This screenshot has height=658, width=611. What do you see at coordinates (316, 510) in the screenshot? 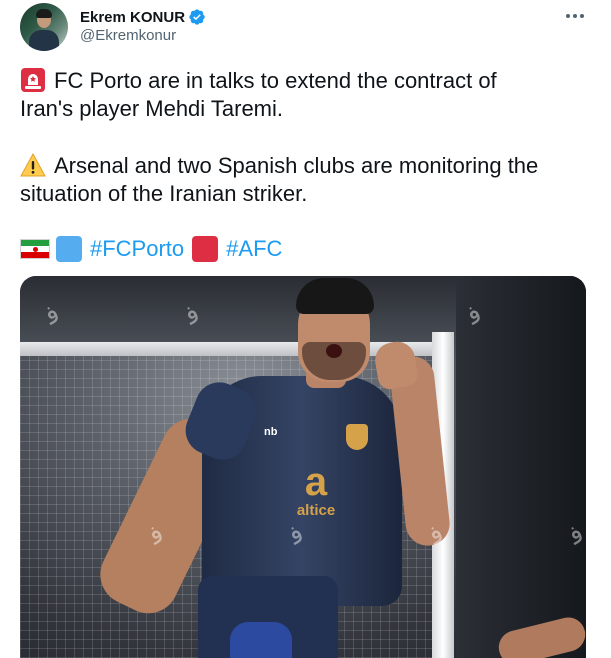
I see `sponsor-text: altice` at bounding box center [316, 510].